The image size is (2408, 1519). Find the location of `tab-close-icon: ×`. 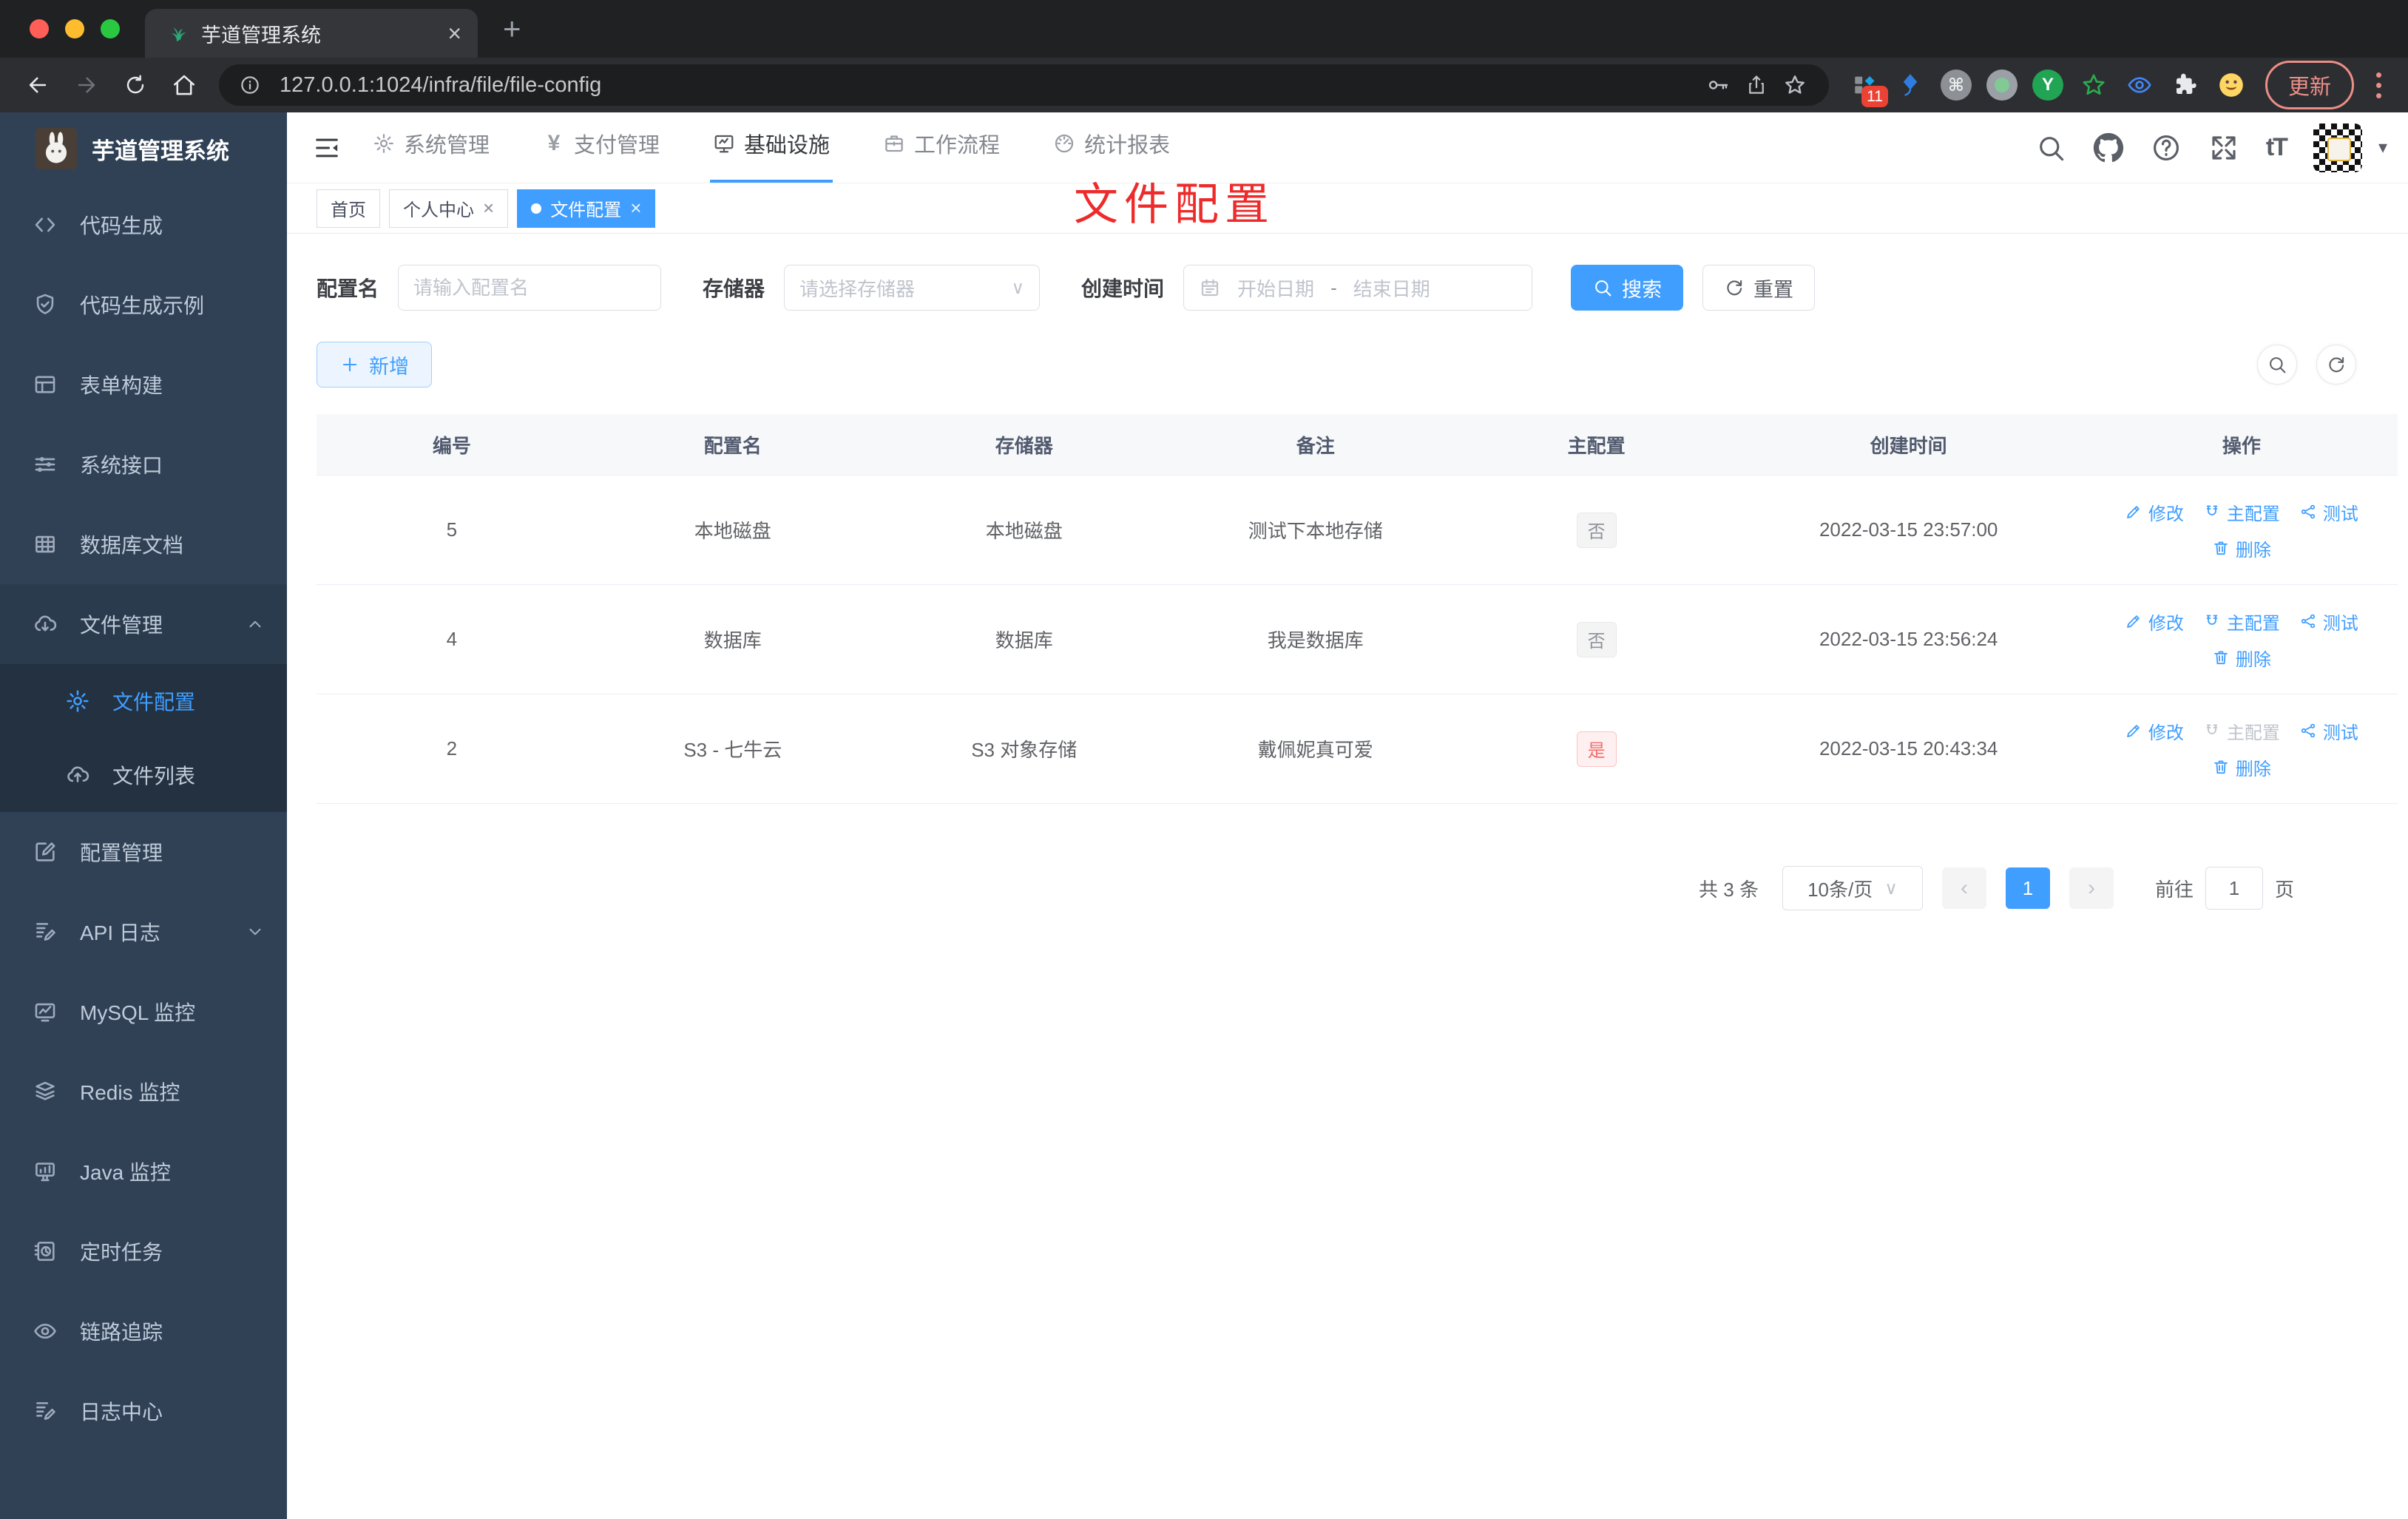

tab-close-icon: × is located at coordinates (454, 33).